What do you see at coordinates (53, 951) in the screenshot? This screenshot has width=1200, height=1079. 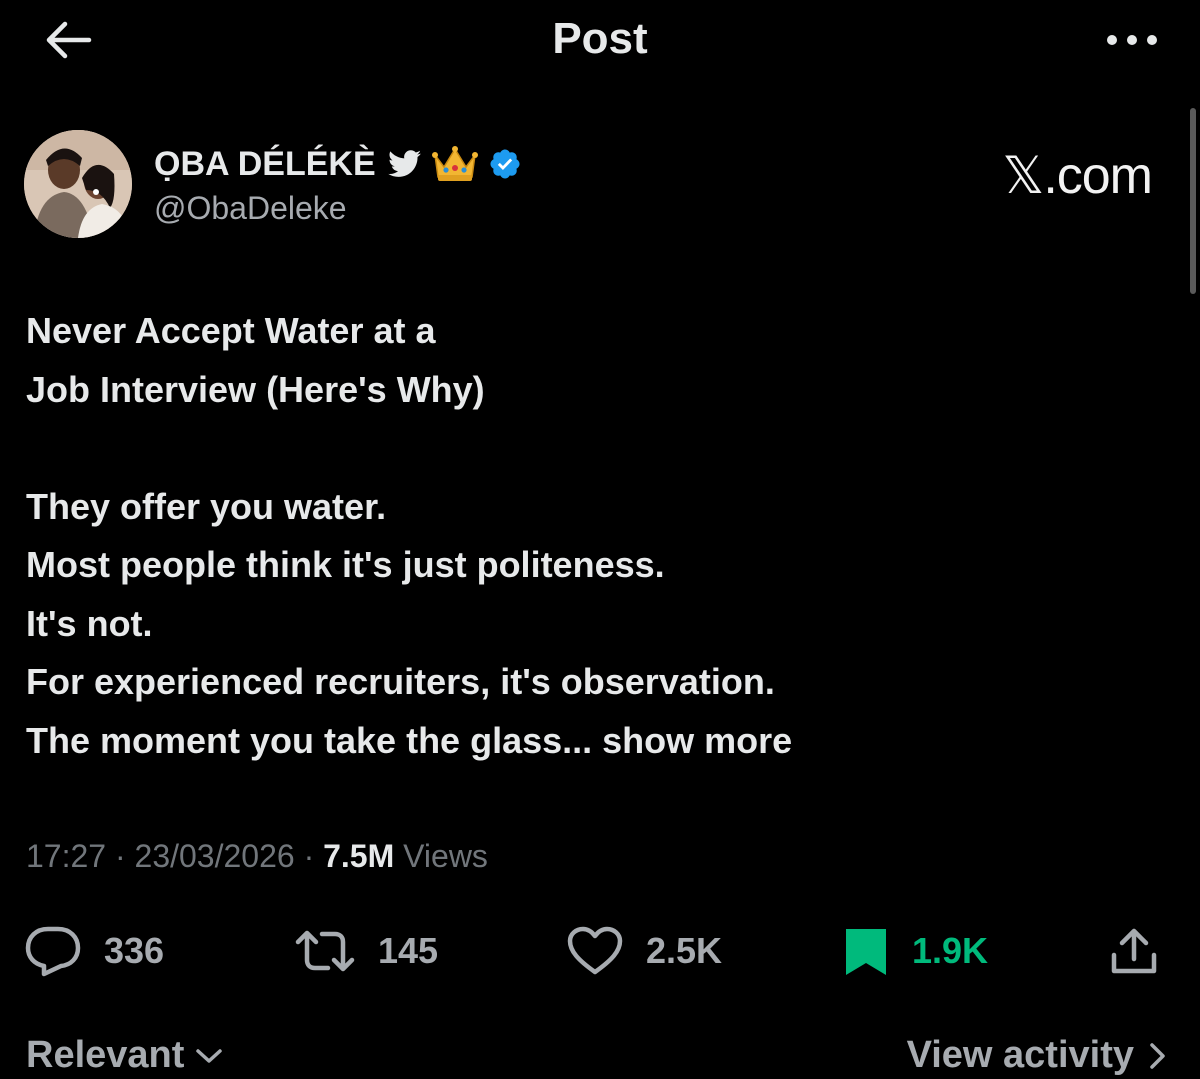 I see `reply-icon` at bounding box center [53, 951].